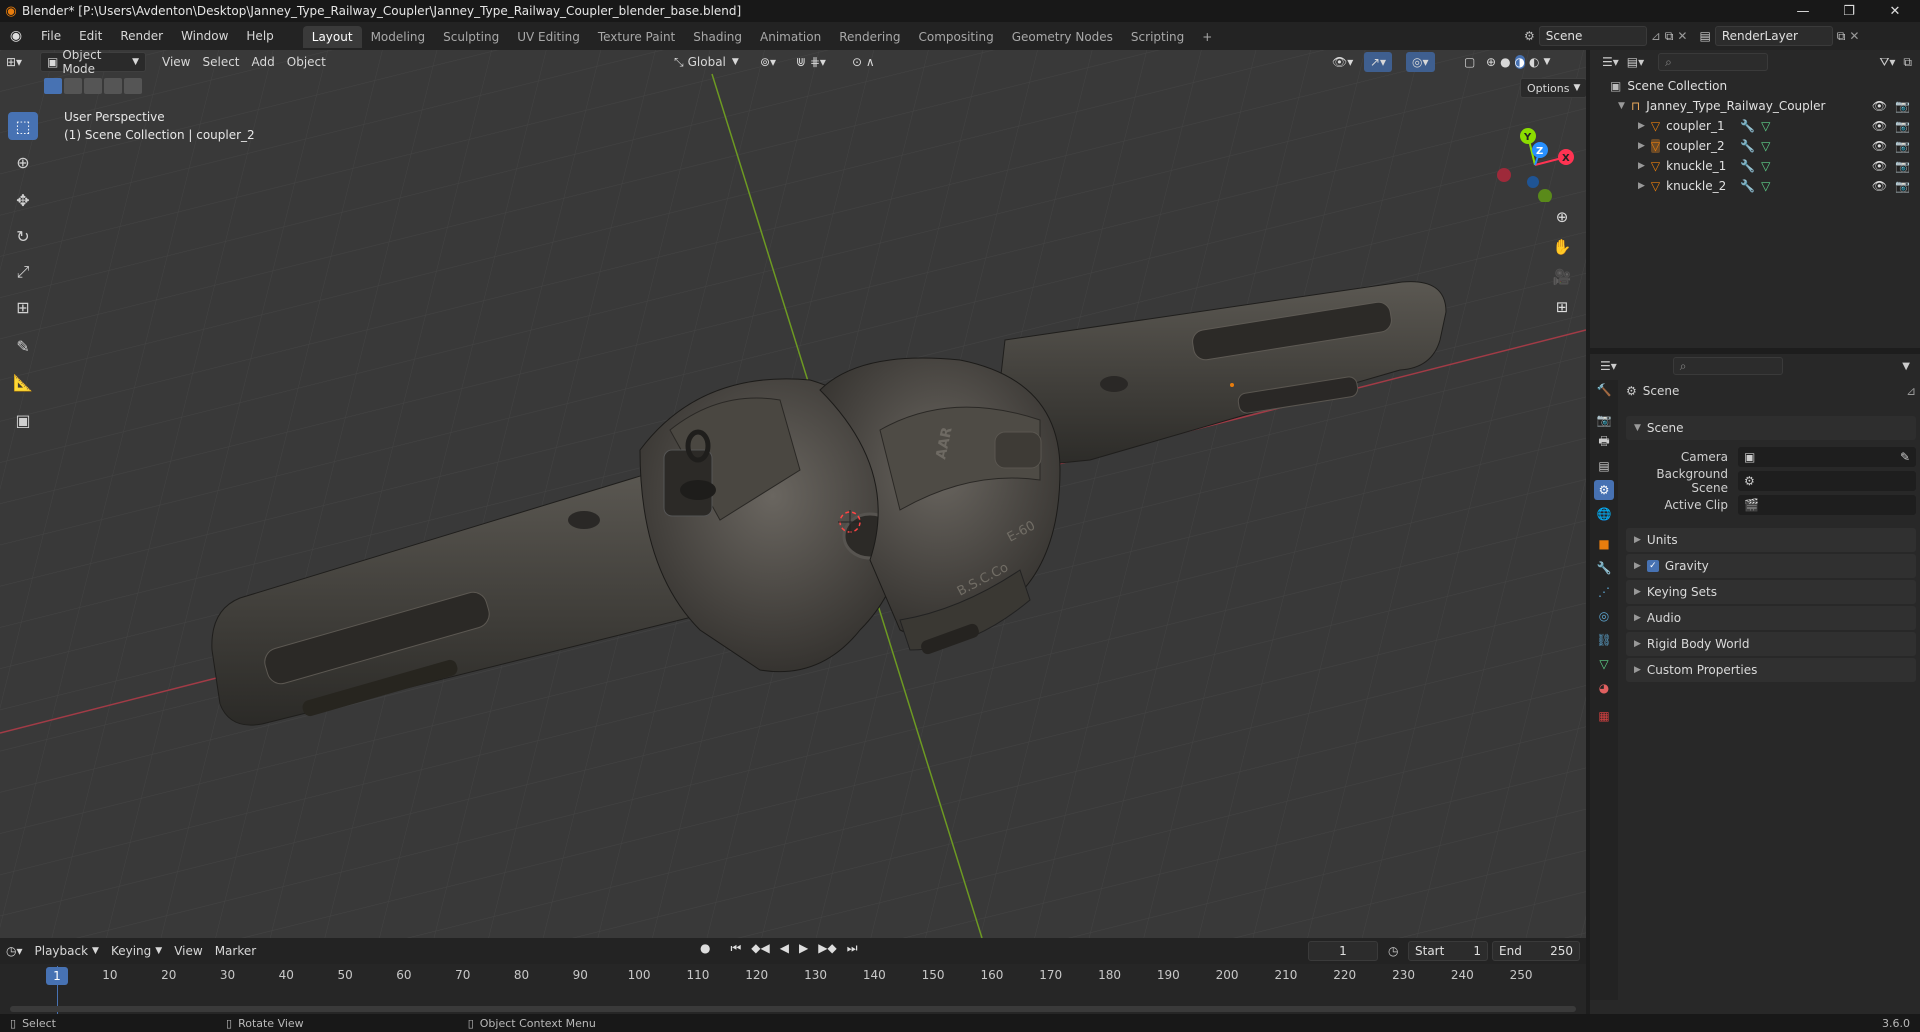 The width and height of the screenshot is (1920, 1032). What do you see at coordinates (705, 948) in the screenshot?
I see `record-icon: ●` at bounding box center [705, 948].